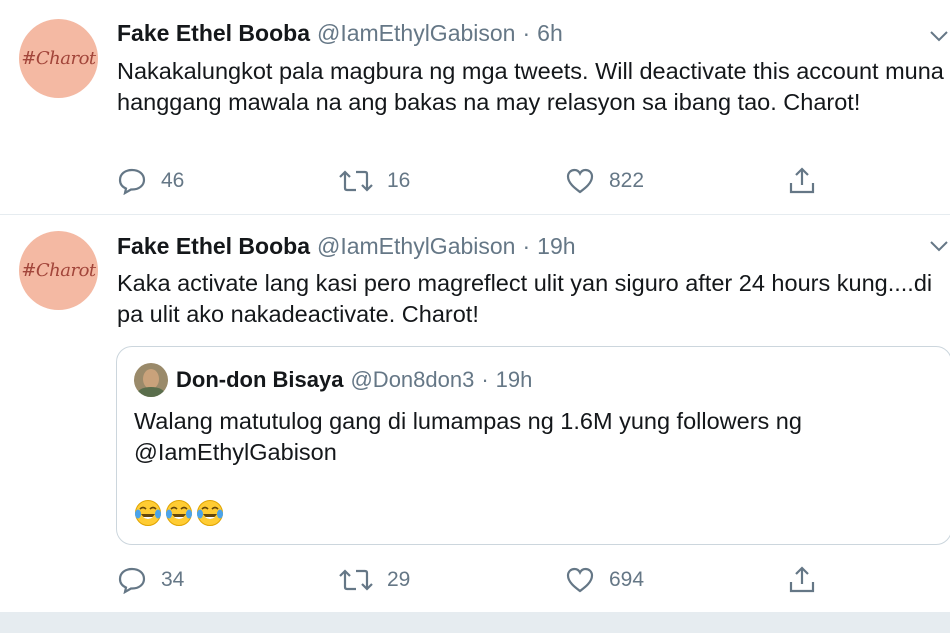 The image size is (950, 633). Describe the element at coordinates (627, 579) in the screenshot. I see `like-count: 694` at that location.